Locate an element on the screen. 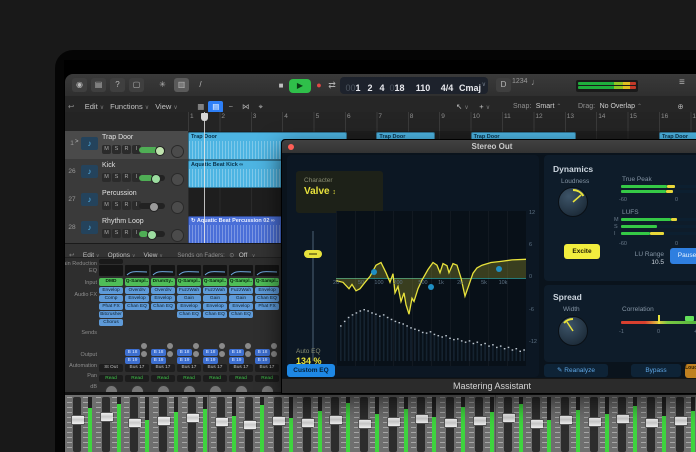 The height and width of the screenshot is (452, 696). reanalyze-button: ✎ Reanalyze is located at coordinates (576, 370).